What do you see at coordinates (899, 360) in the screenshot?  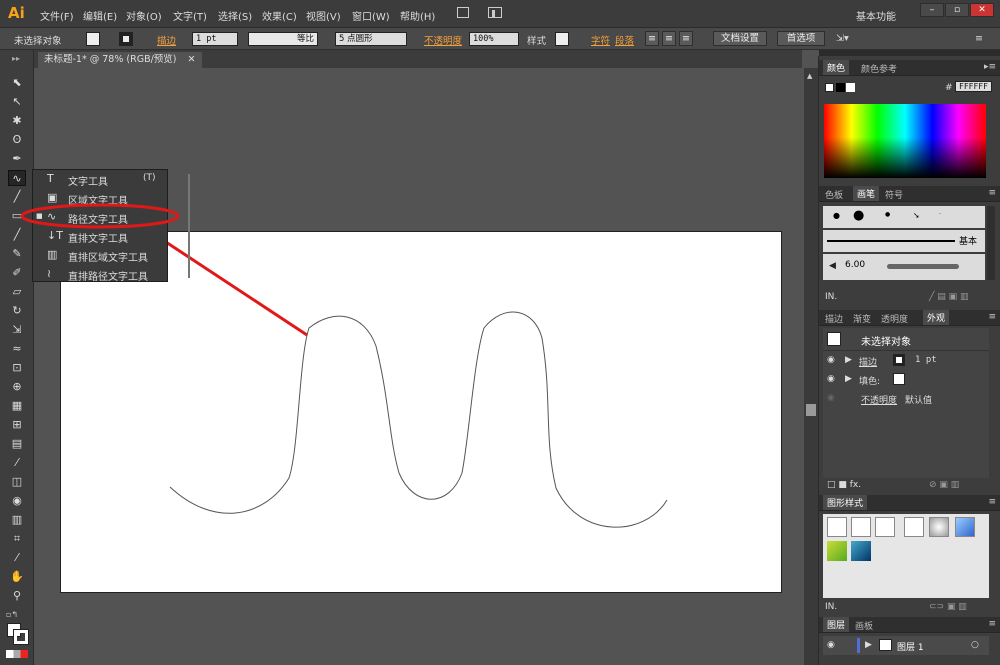 I see `stroke-attribute-swatch` at bounding box center [899, 360].